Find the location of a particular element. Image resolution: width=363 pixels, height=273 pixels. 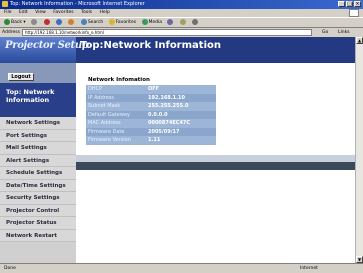

info-key: Default Gateway is located at coordinates (116, 114).